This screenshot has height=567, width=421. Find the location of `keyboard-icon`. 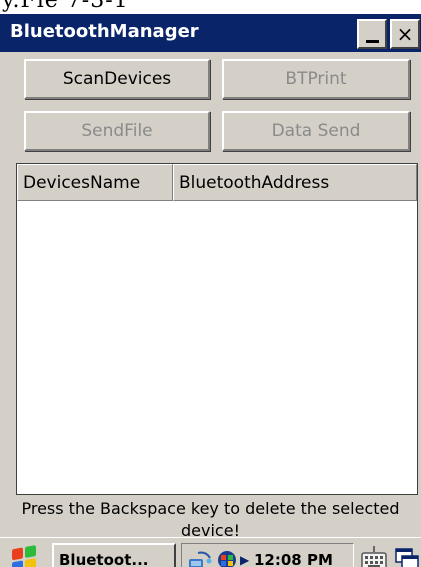

keyboard-icon is located at coordinates (374, 555).